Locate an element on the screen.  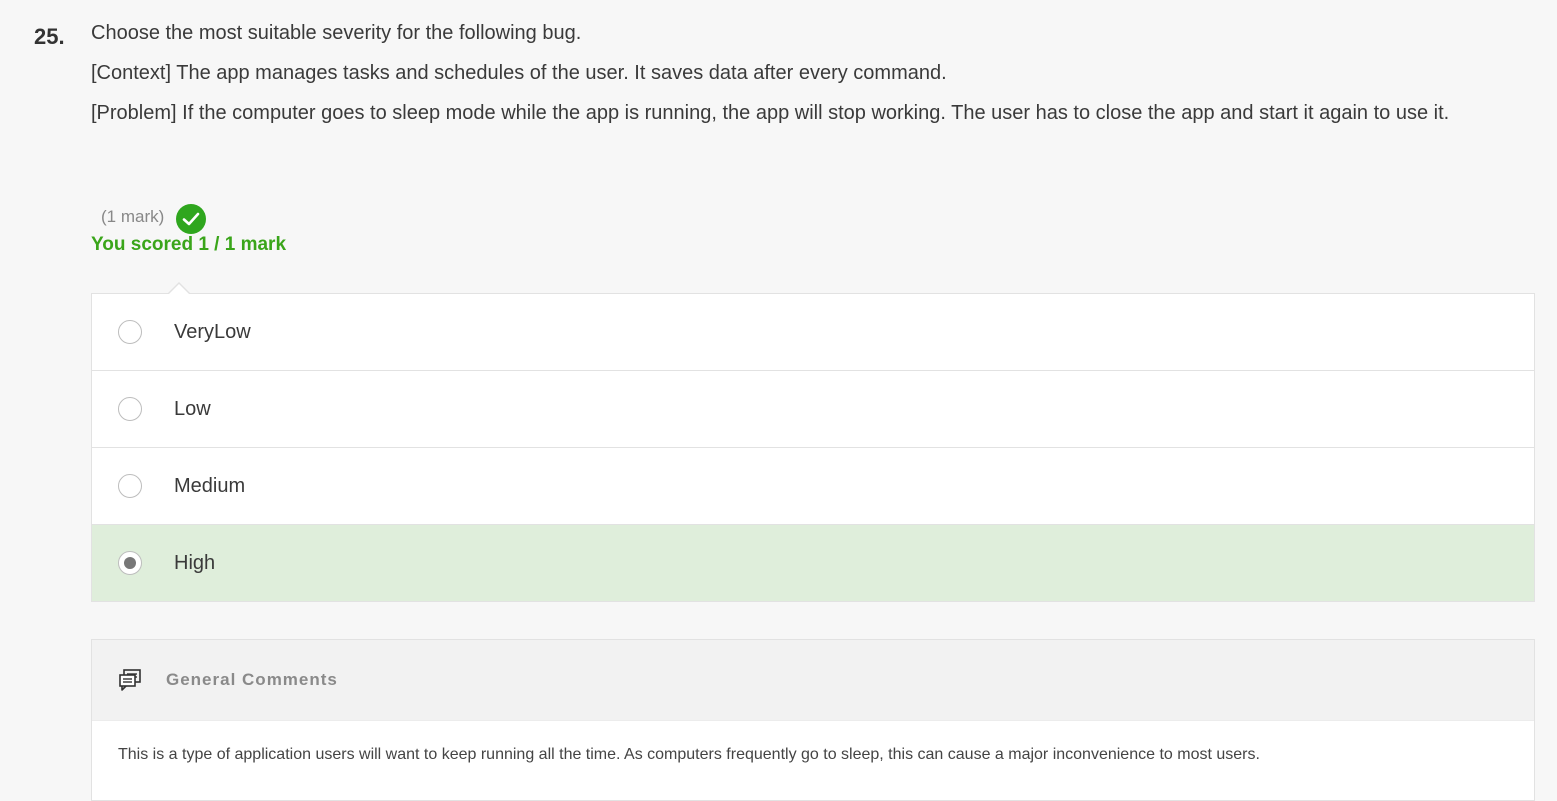
option-label: Low is located at coordinates (192, 408).